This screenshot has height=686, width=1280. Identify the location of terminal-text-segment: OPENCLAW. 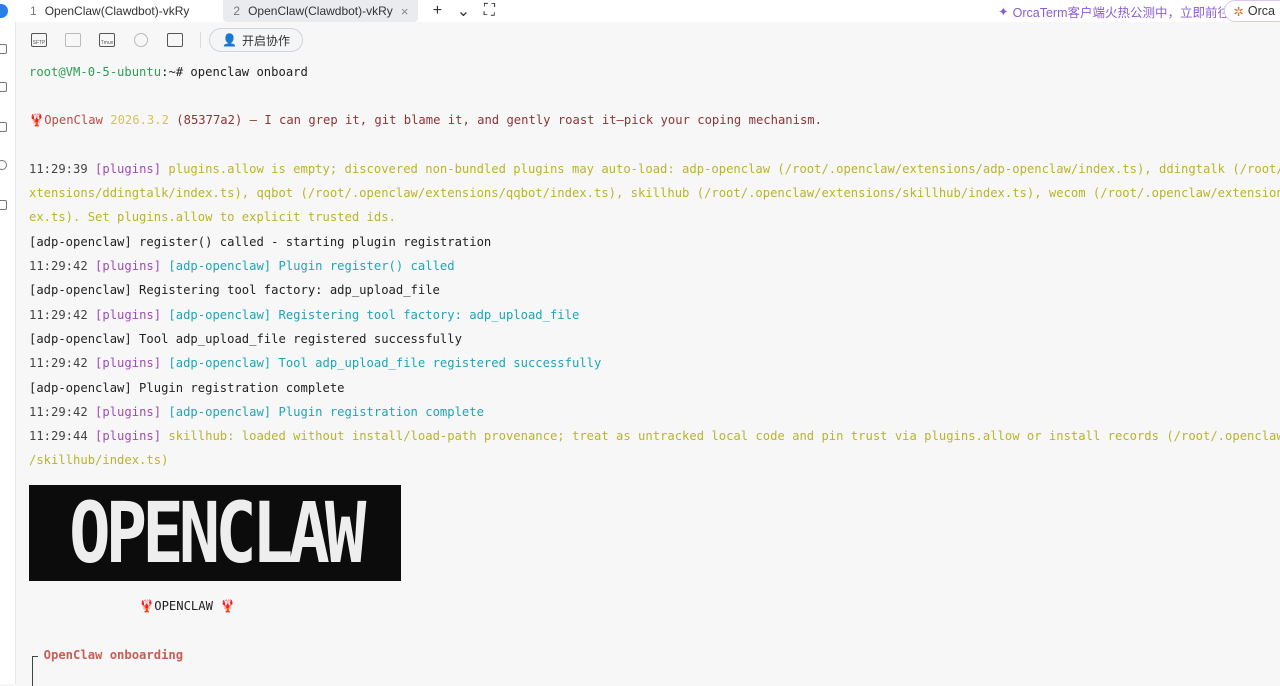
(187, 606).